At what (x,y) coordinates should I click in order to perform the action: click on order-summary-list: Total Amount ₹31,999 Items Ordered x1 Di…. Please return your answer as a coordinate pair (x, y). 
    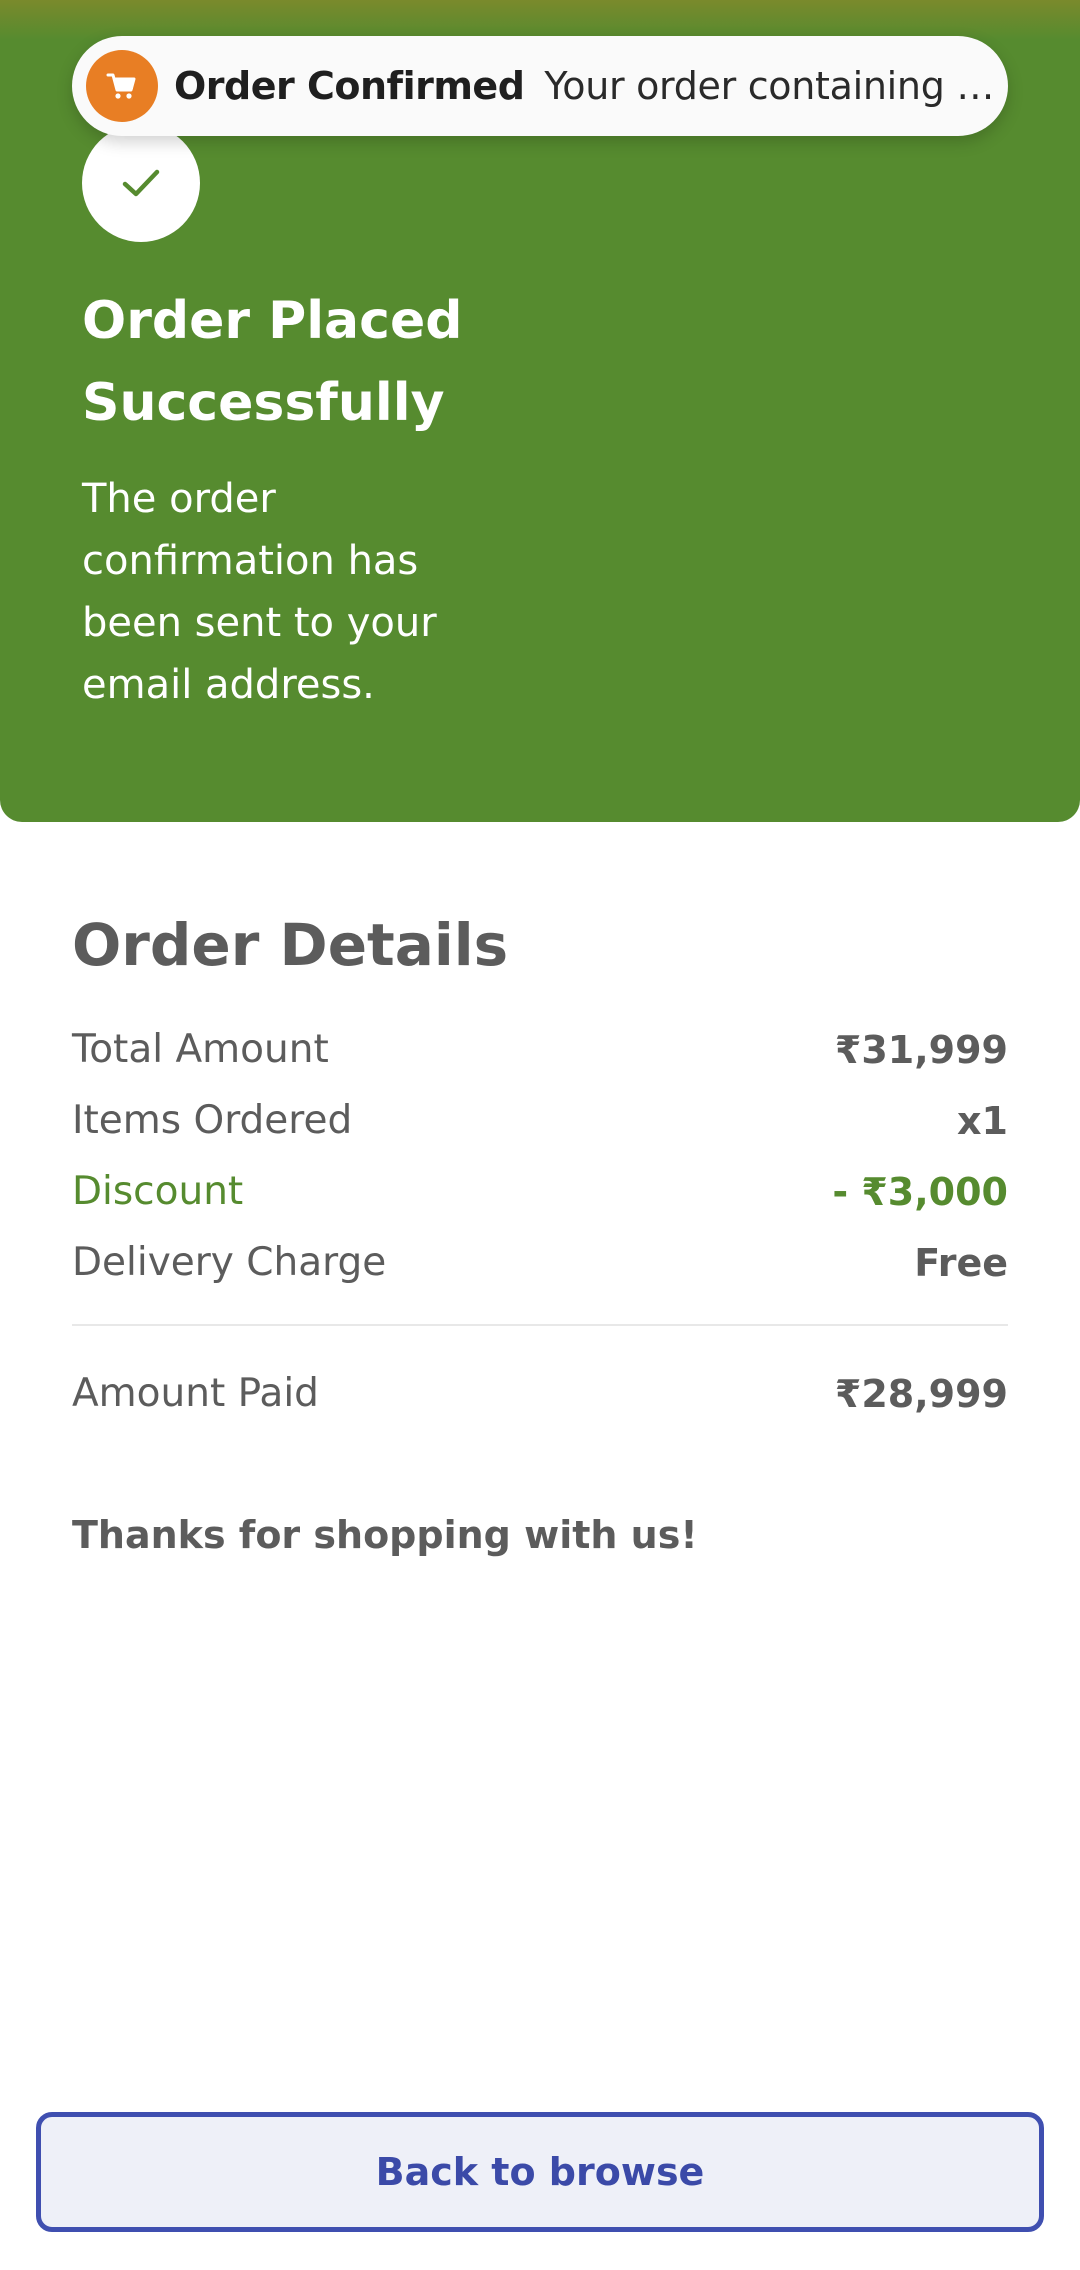
    Looking at the image, I should click on (540, 1156).